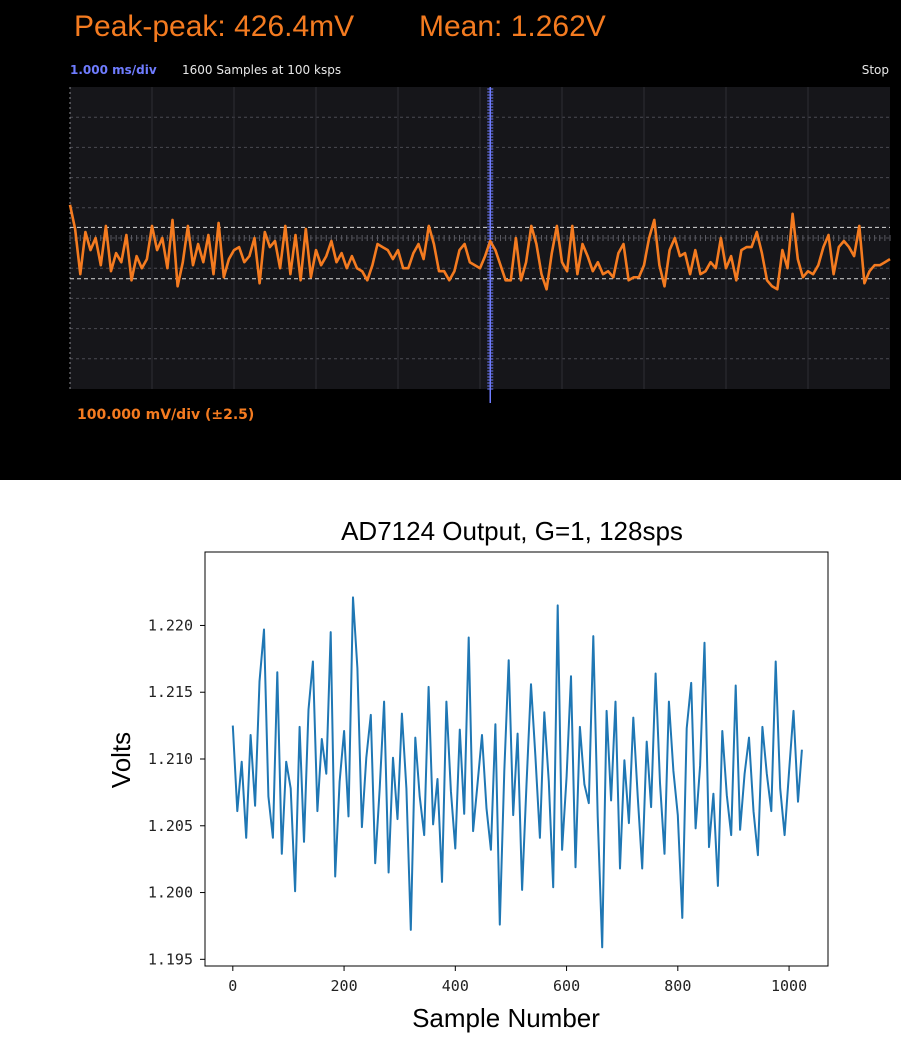 The width and height of the screenshot is (901, 1045). I want to click on vertical-scale-label: 100.000 mV/div (±2.5), so click(165, 415).